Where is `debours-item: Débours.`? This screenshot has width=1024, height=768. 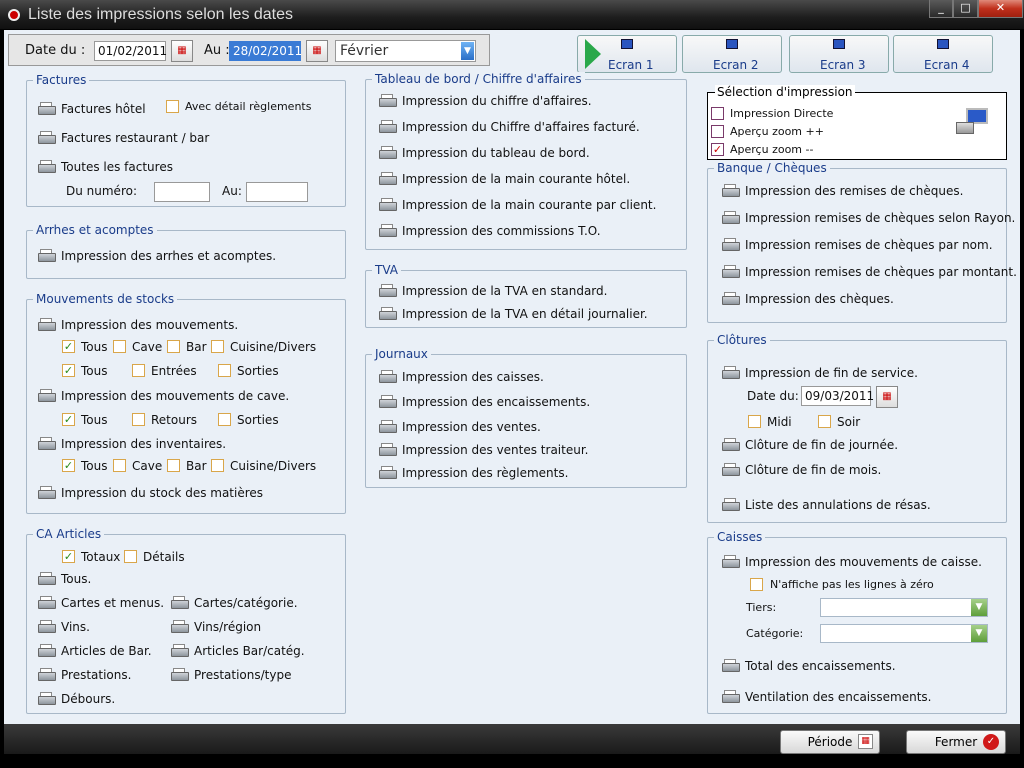 debours-item: Débours. is located at coordinates (88, 699).